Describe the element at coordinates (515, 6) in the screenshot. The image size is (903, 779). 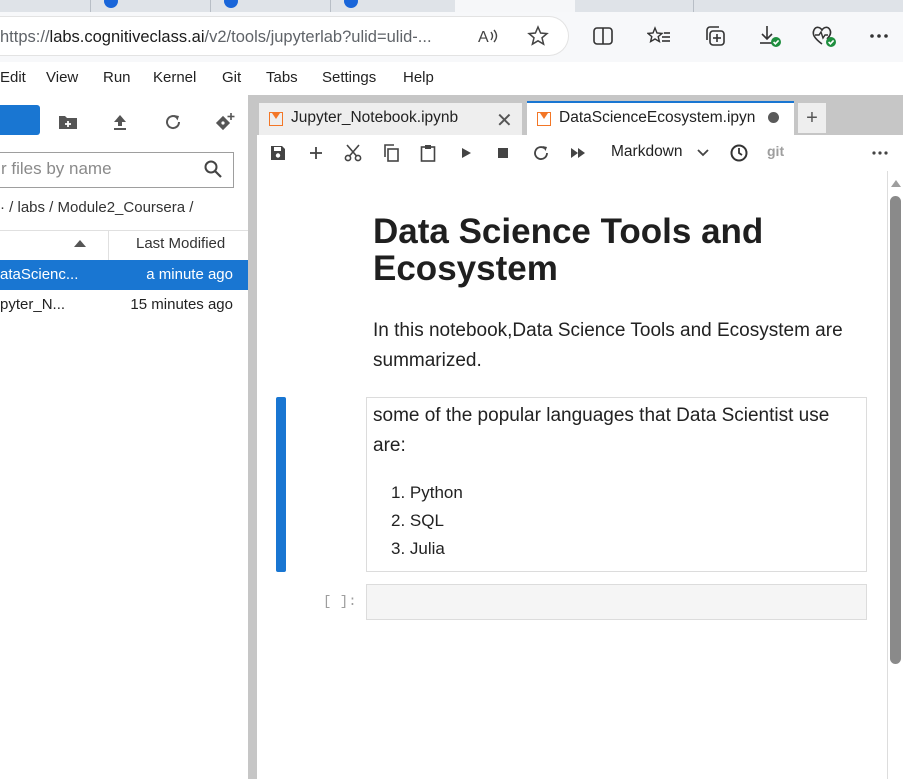
I see `browser-tab-active` at that location.